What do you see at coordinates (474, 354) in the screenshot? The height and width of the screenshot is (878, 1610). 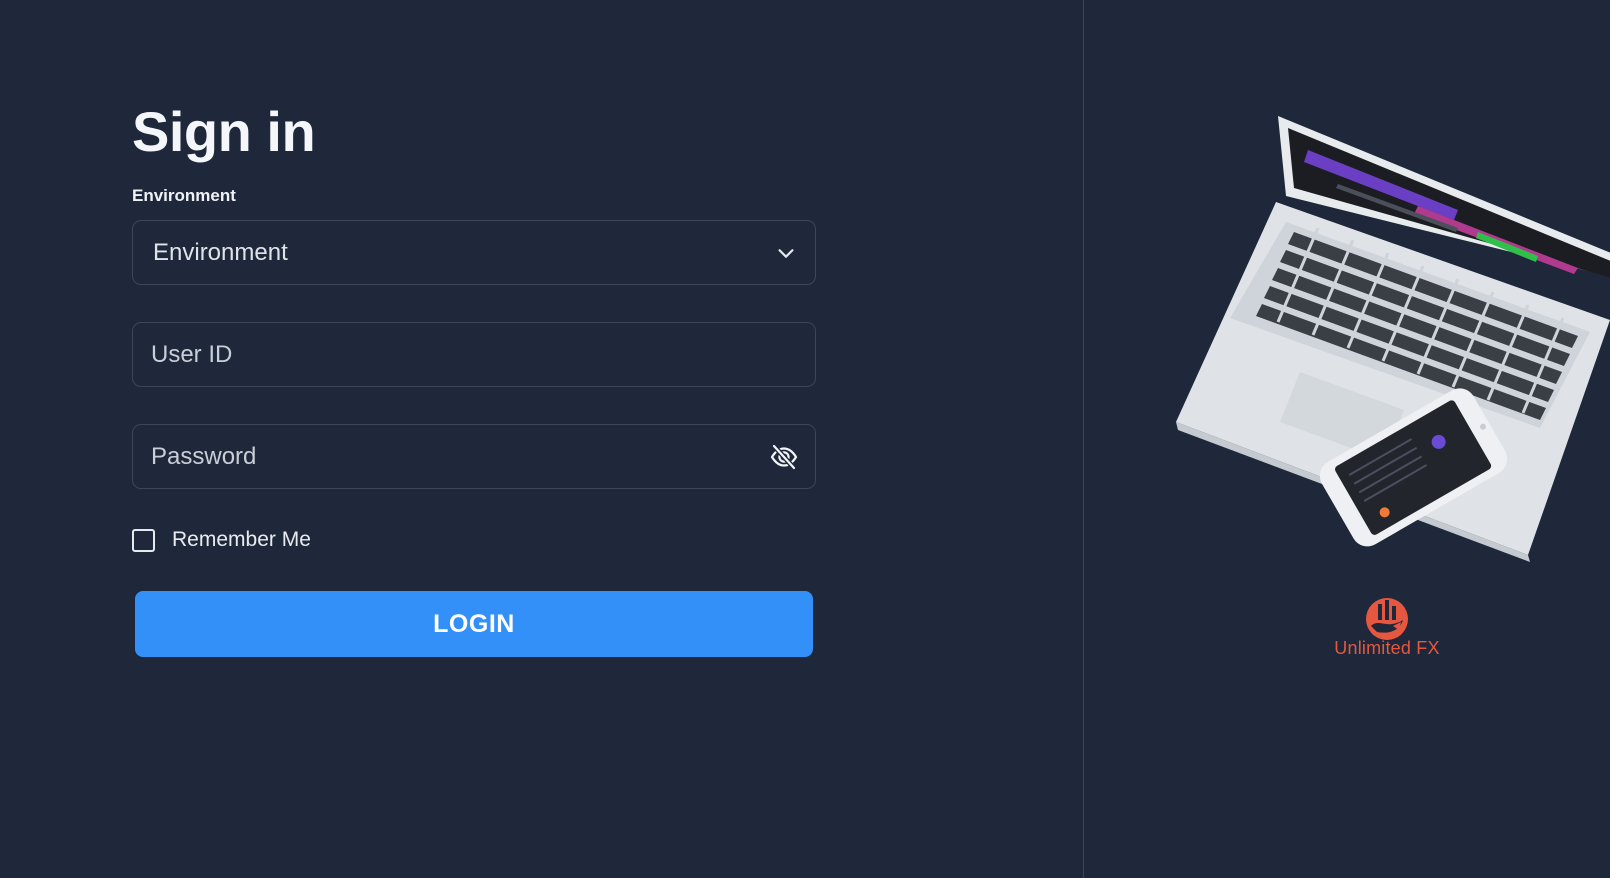 I see `user-id-field: User ID` at bounding box center [474, 354].